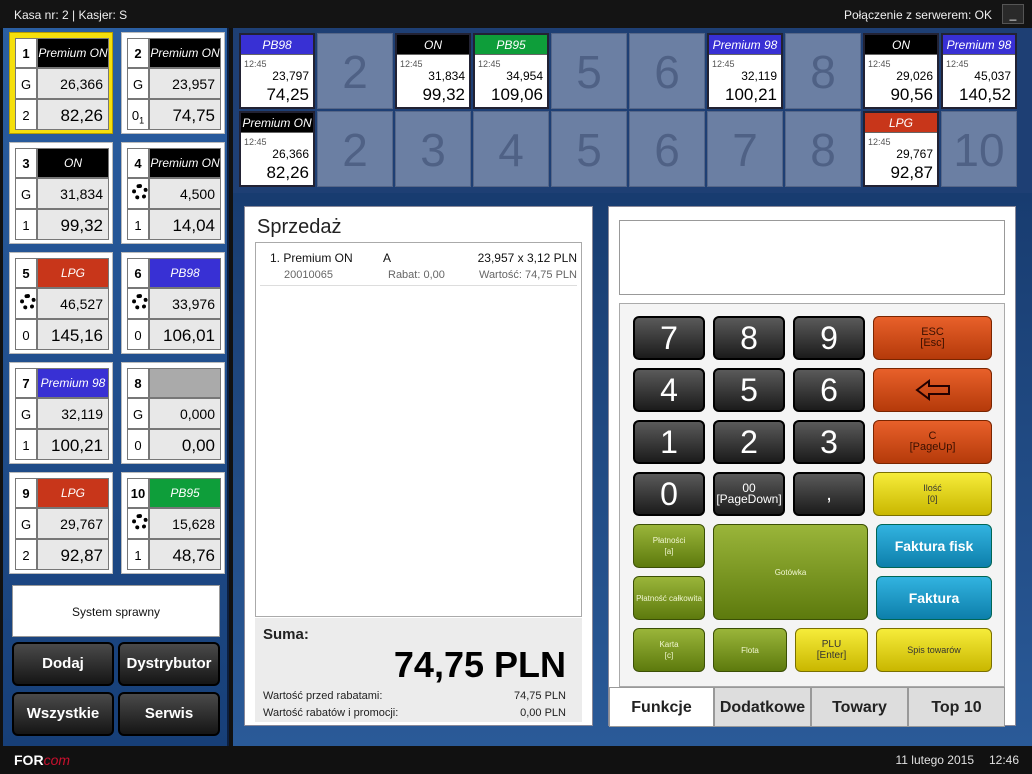  Describe the element at coordinates (911, 94) in the screenshot. I see `tile-amount: 90,56` at that location.